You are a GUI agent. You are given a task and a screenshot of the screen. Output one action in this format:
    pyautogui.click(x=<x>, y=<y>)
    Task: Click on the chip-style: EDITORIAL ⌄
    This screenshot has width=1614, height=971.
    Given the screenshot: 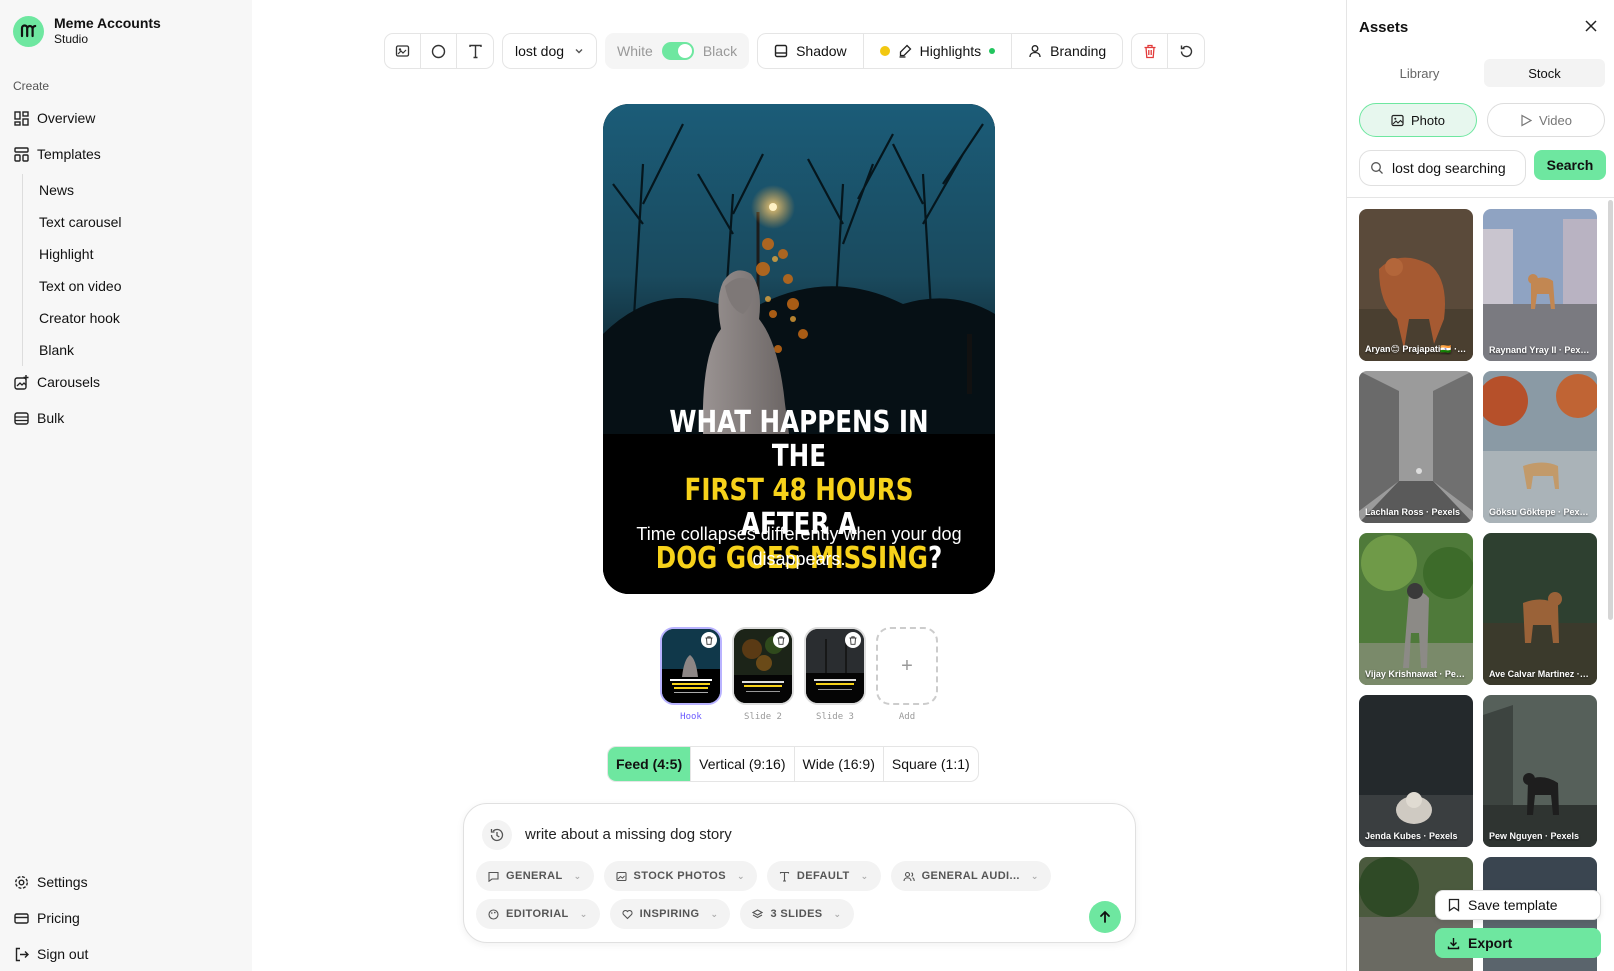 What is the action you would take?
    pyautogui.click(x=538, y=914)
    